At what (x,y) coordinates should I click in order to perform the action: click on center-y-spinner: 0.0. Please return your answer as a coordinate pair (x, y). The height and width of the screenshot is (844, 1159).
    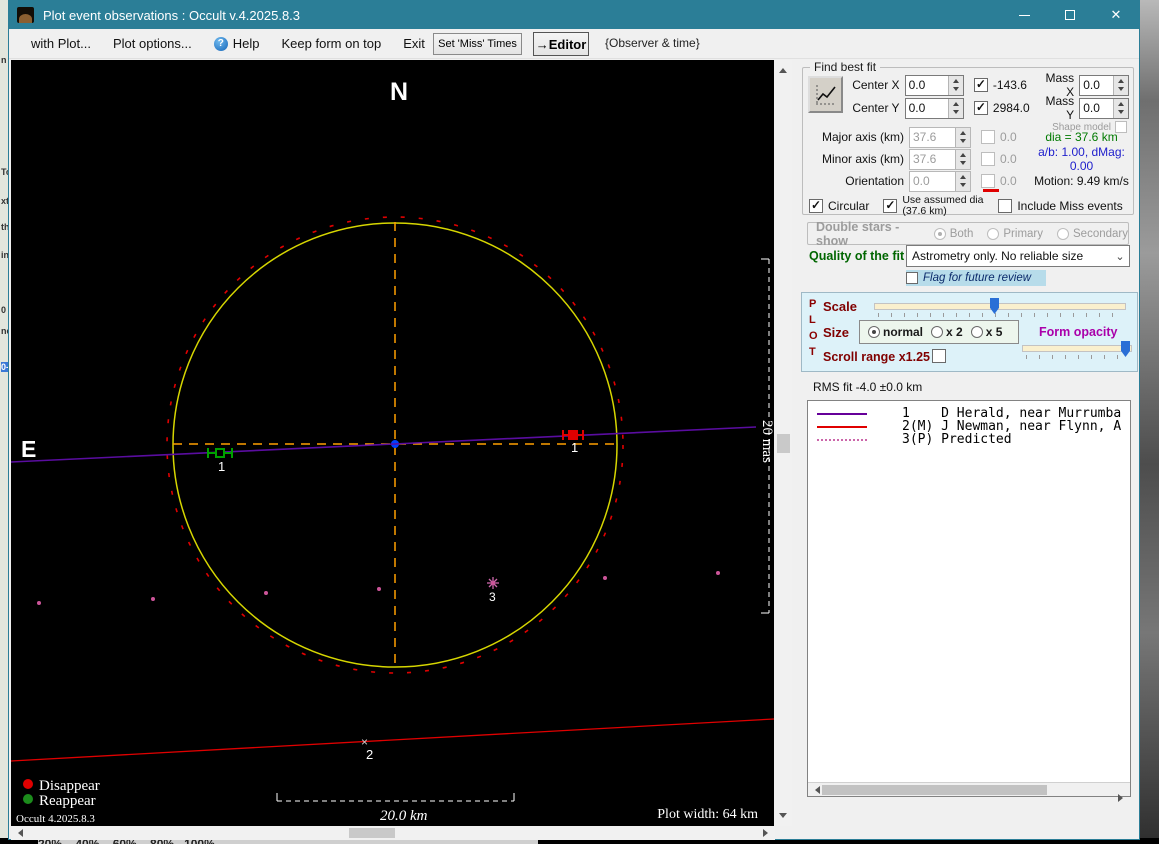
    Looking at the image, I should click on (934, 108).